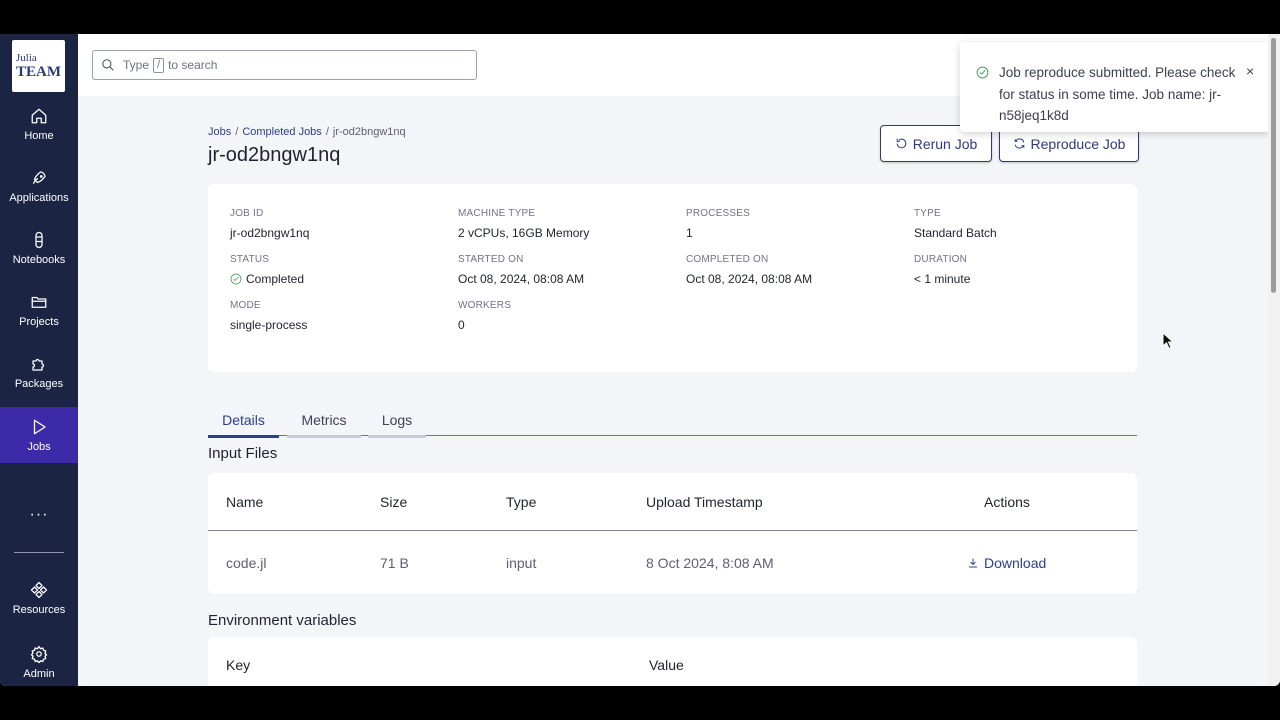 The image size is (1280, 720). I want to click on completed-on-field: COMPLETED ON Oct 08, 2024, 08:08 AM, so click(749, 270).